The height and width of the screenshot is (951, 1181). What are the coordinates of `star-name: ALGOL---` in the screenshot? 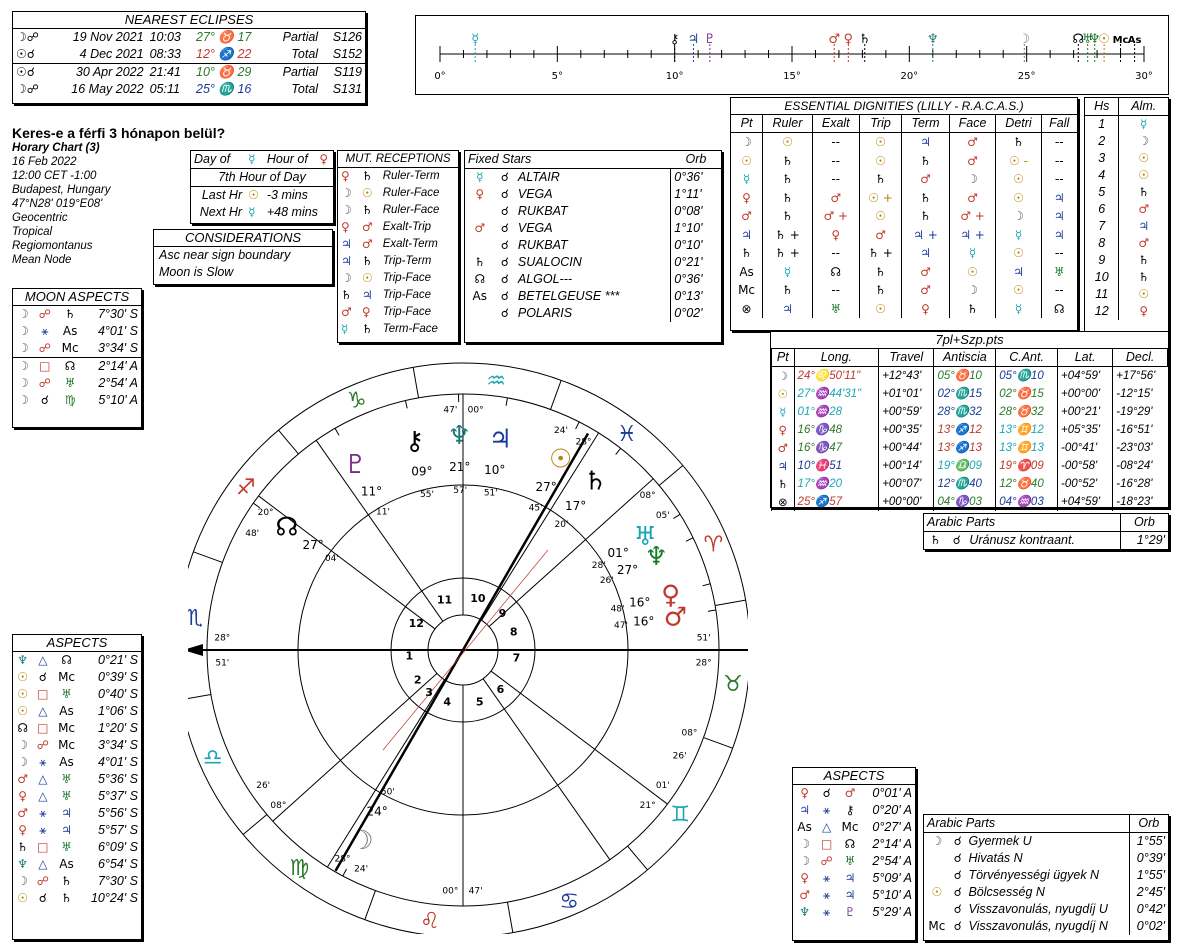 It's located at (545, 279).